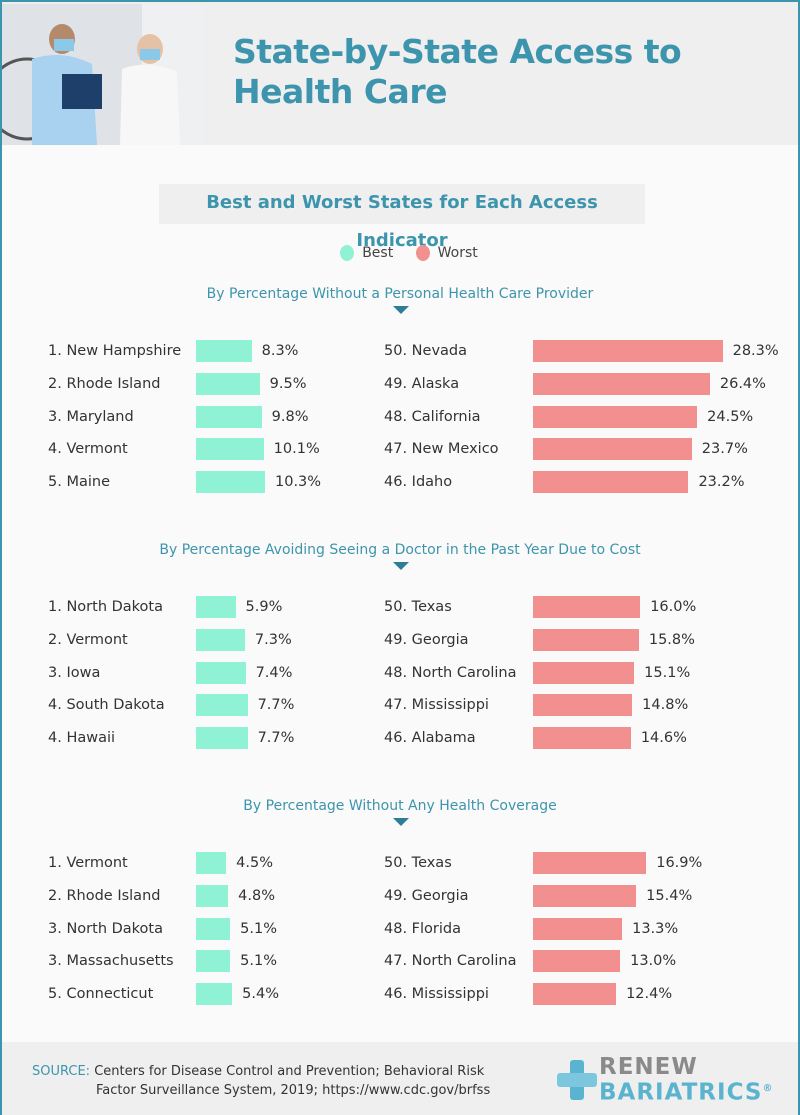 Image resolution: width=800 pixels, height=1115 pixels. I want to click on page-title: State-by-State Access to Health Care, so click(457, 72).